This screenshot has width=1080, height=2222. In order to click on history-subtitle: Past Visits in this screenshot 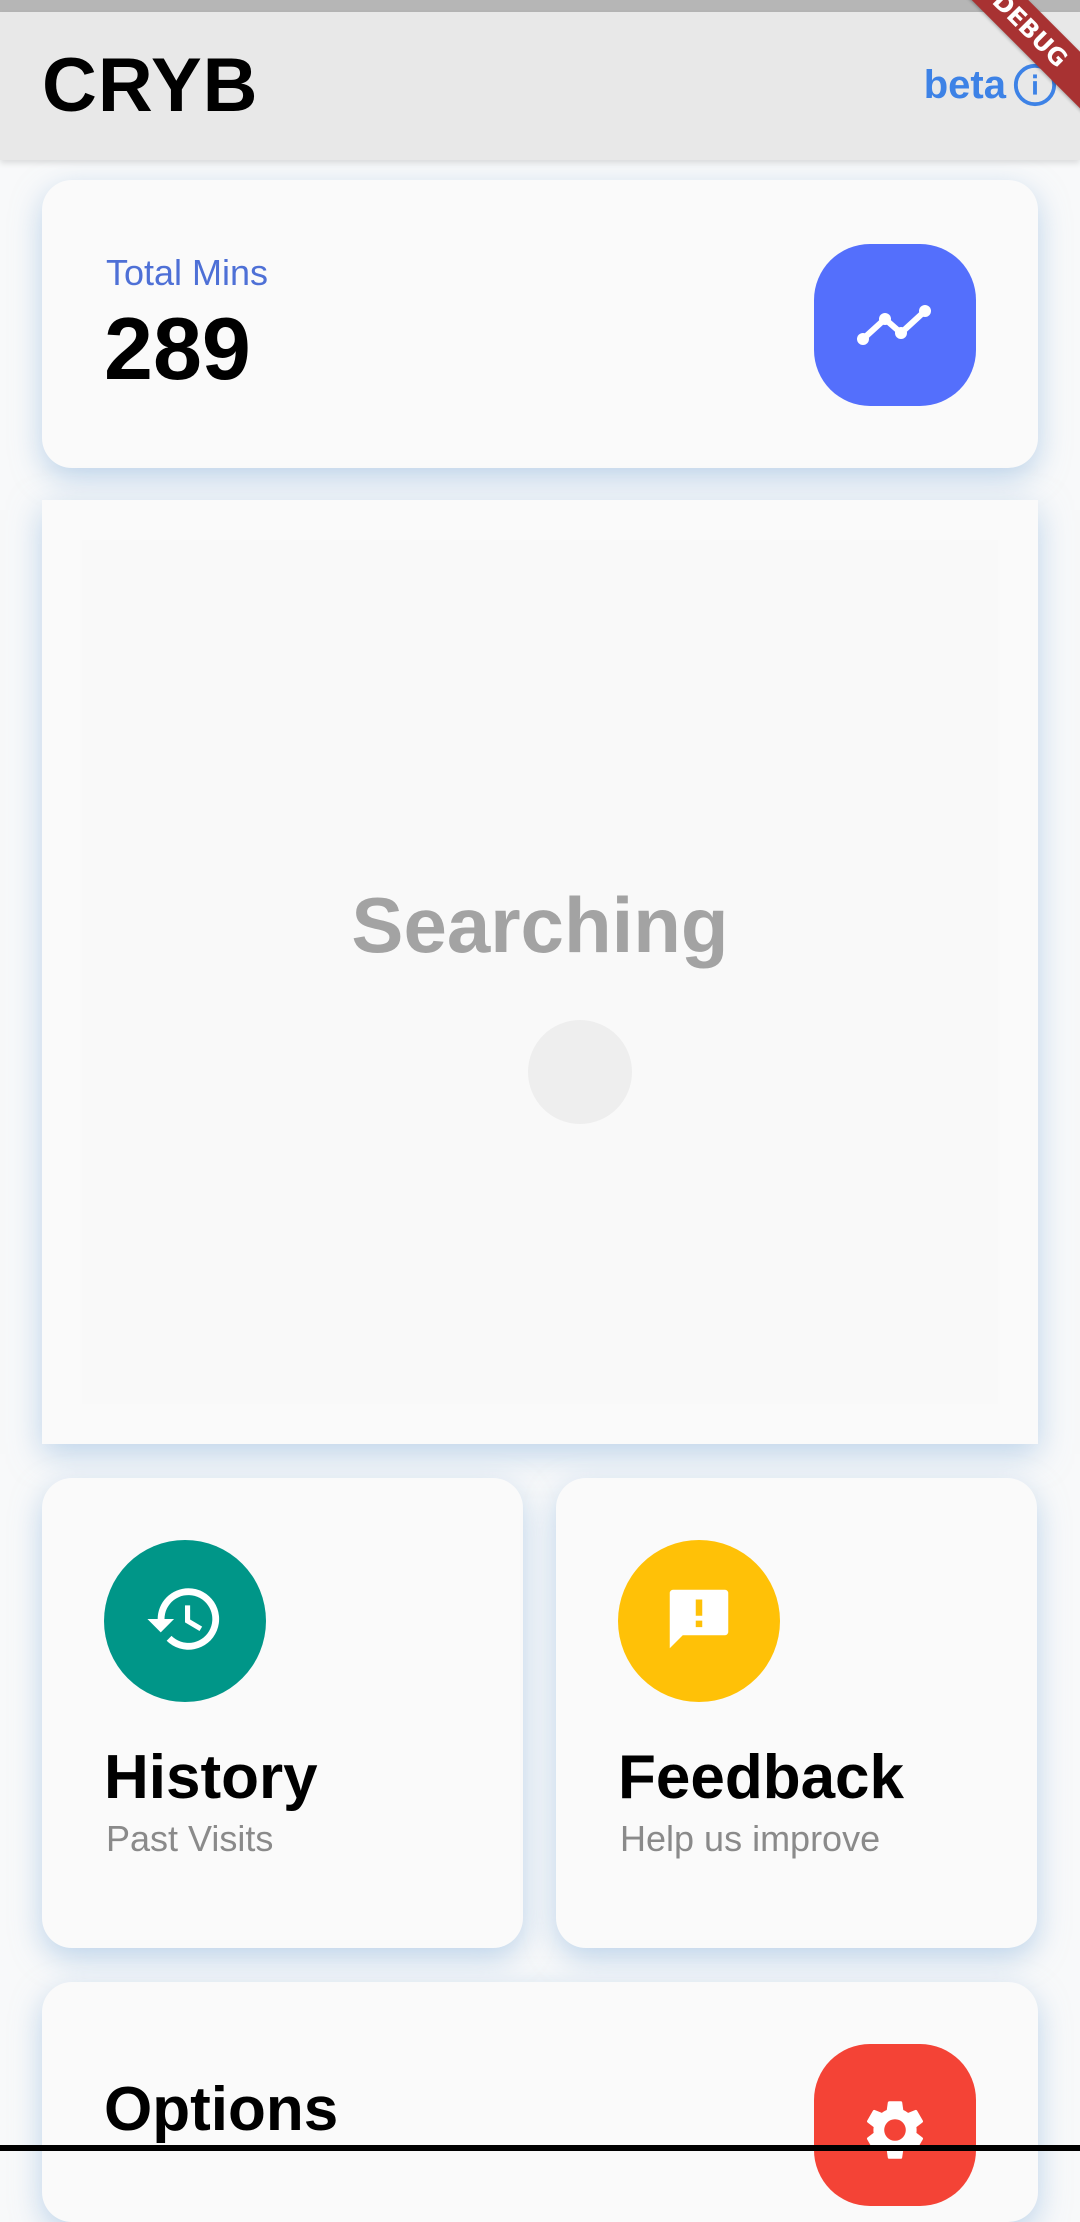, I will do `click(190, 1838)`.